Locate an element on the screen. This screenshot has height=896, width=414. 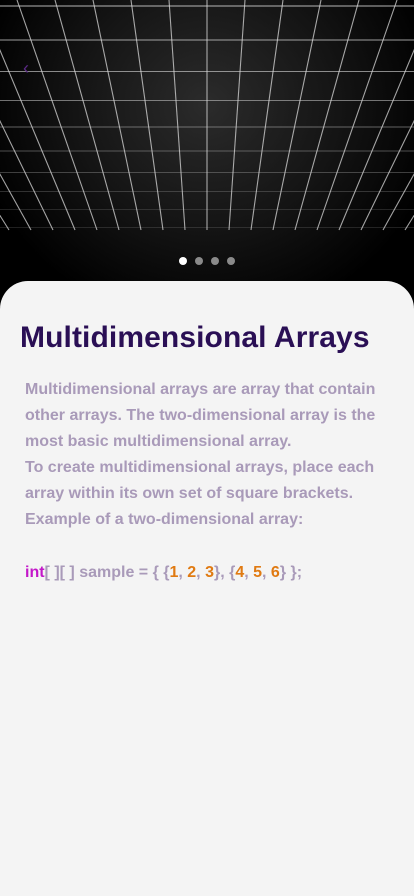
code-number: 3 is located at coordinates (209, 572).